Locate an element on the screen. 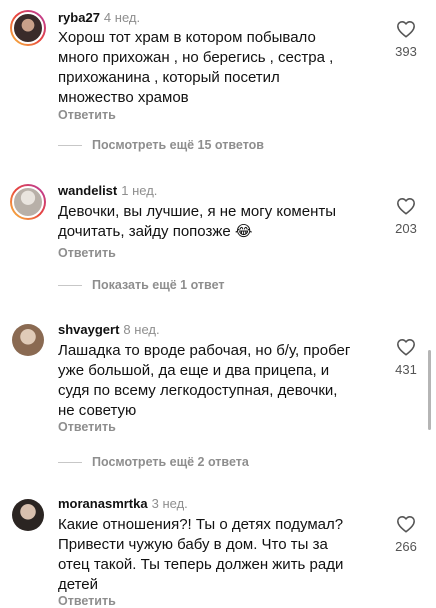 This screenshot has height=608, width=436. like-count: 203 is located at coordinates (406, 228).